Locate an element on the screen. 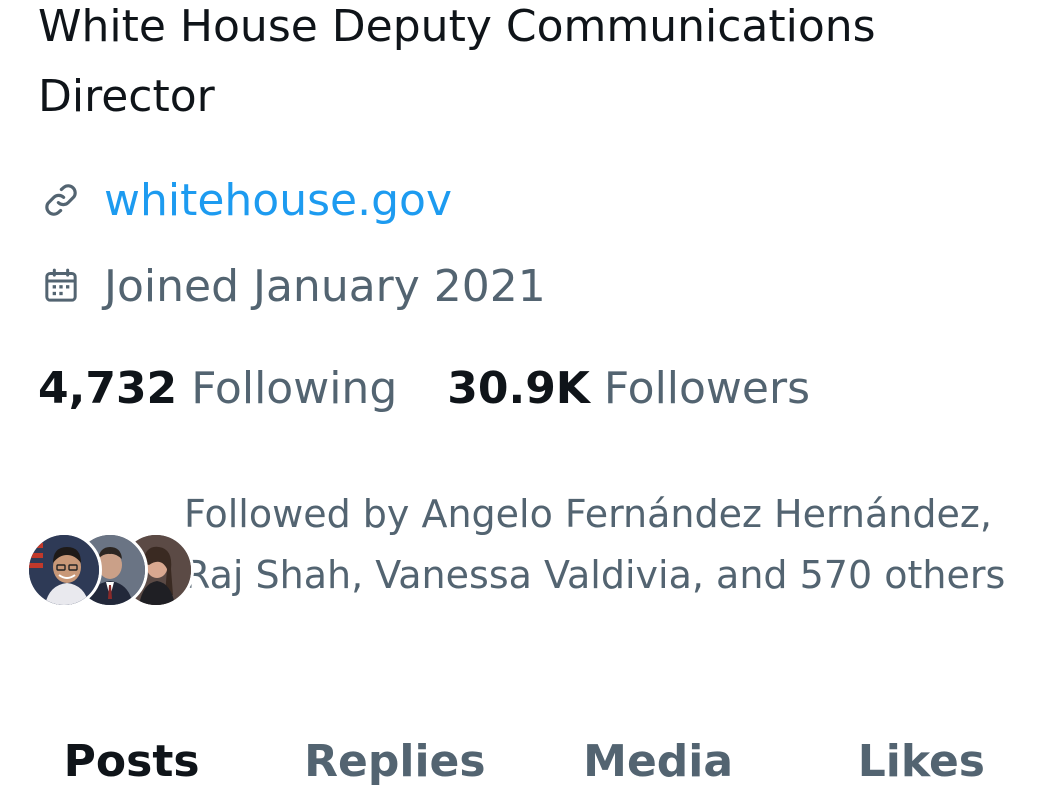 This screenshot has width=1053, height=800. following-label: Following is located at coordinates (294, 388).